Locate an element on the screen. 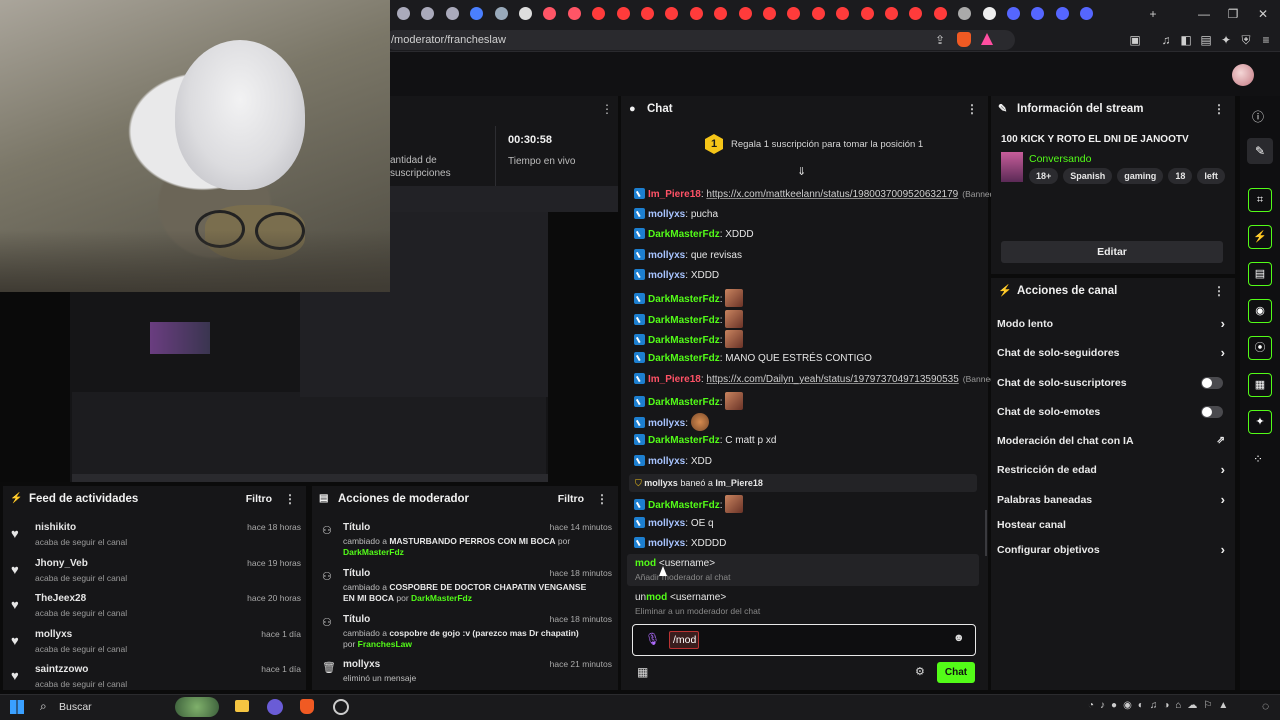  channel-action-item: Chat de solo-suscriptores is located at coordinates (1113, 383).